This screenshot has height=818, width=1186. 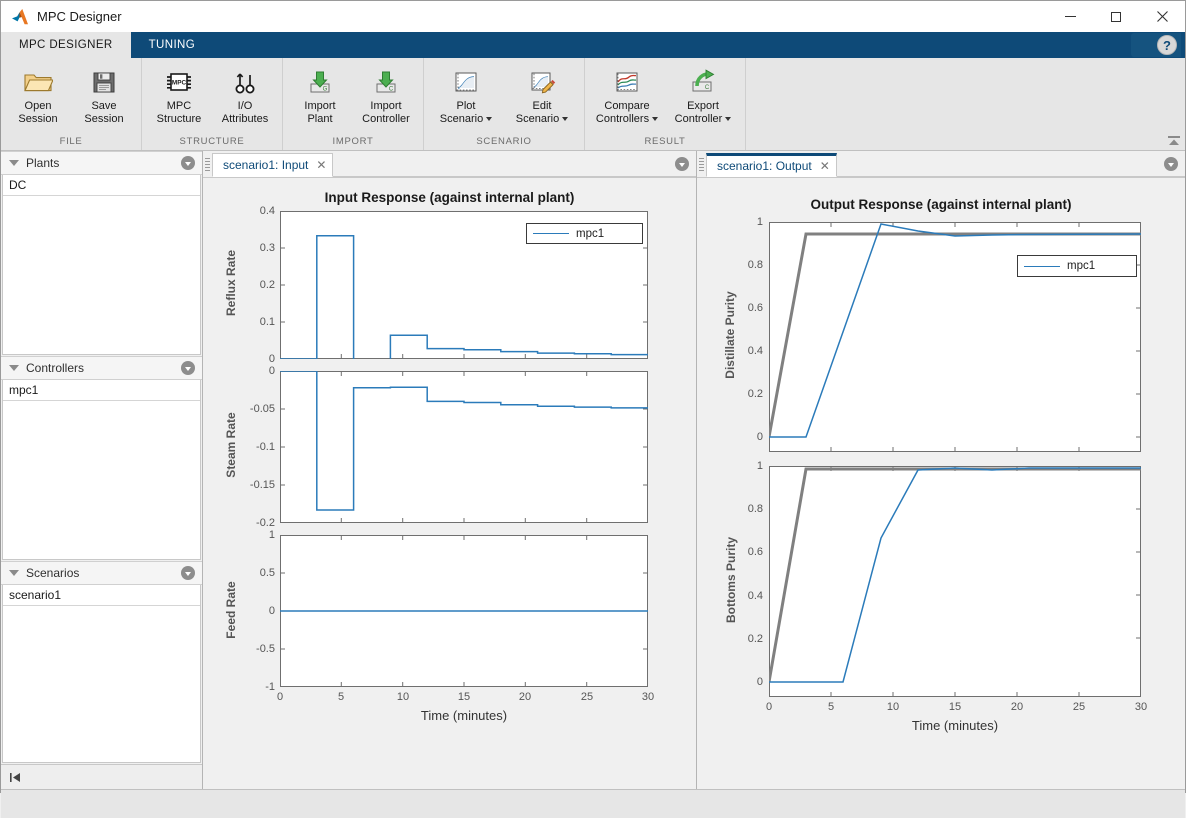 I want to click on import-controller-button: C Import Controller, so click(x=386, y=94).